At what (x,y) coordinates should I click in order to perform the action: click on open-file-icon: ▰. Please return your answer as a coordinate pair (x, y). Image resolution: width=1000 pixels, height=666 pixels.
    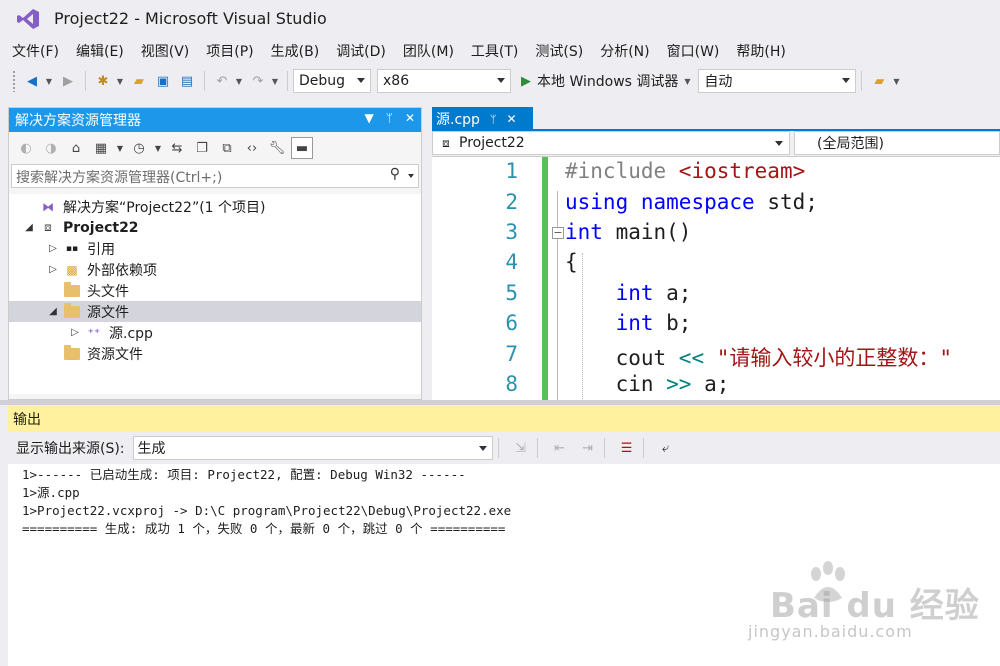
    Looking at the image, I should click on (139, 81).